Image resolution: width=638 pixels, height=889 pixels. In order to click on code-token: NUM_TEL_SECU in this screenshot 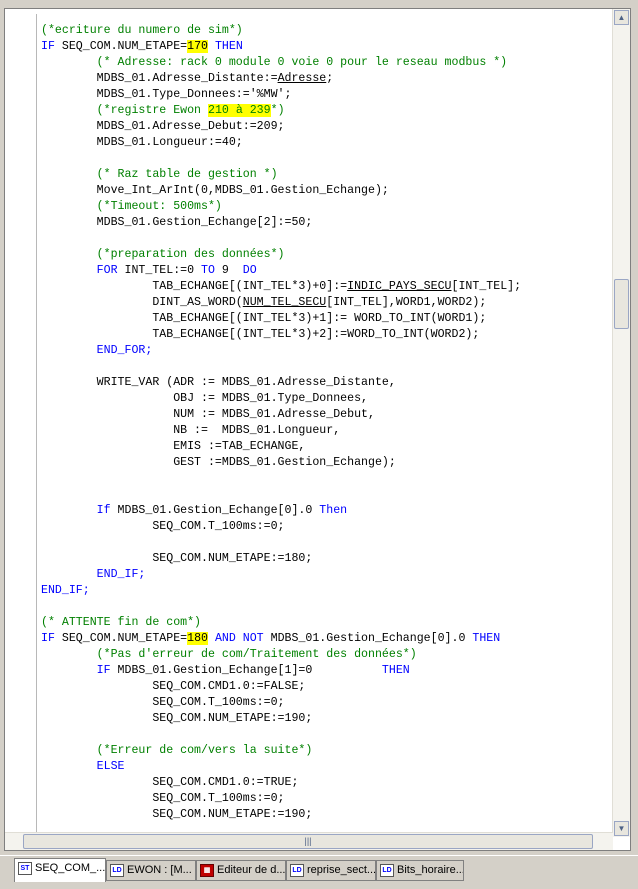, I will do `click(284, 302)`.